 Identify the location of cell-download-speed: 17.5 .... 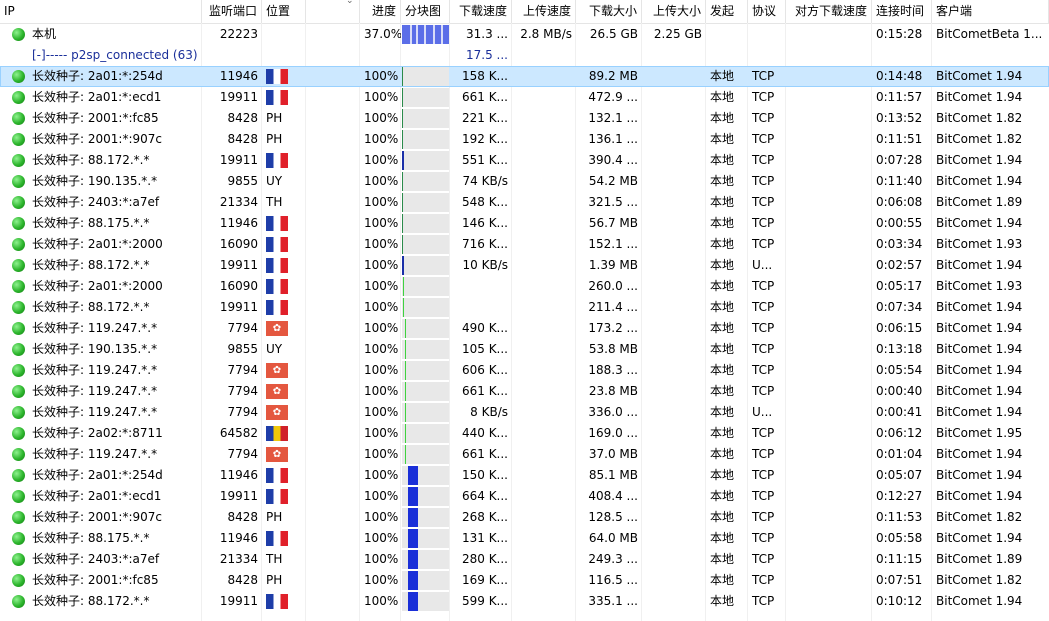
(487, 55).